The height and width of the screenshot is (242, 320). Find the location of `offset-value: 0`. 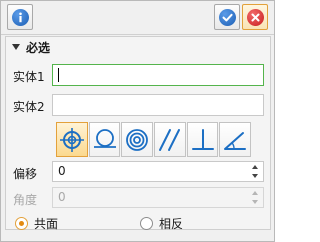

offset-value: 0 is located at coordinates (62, 171).